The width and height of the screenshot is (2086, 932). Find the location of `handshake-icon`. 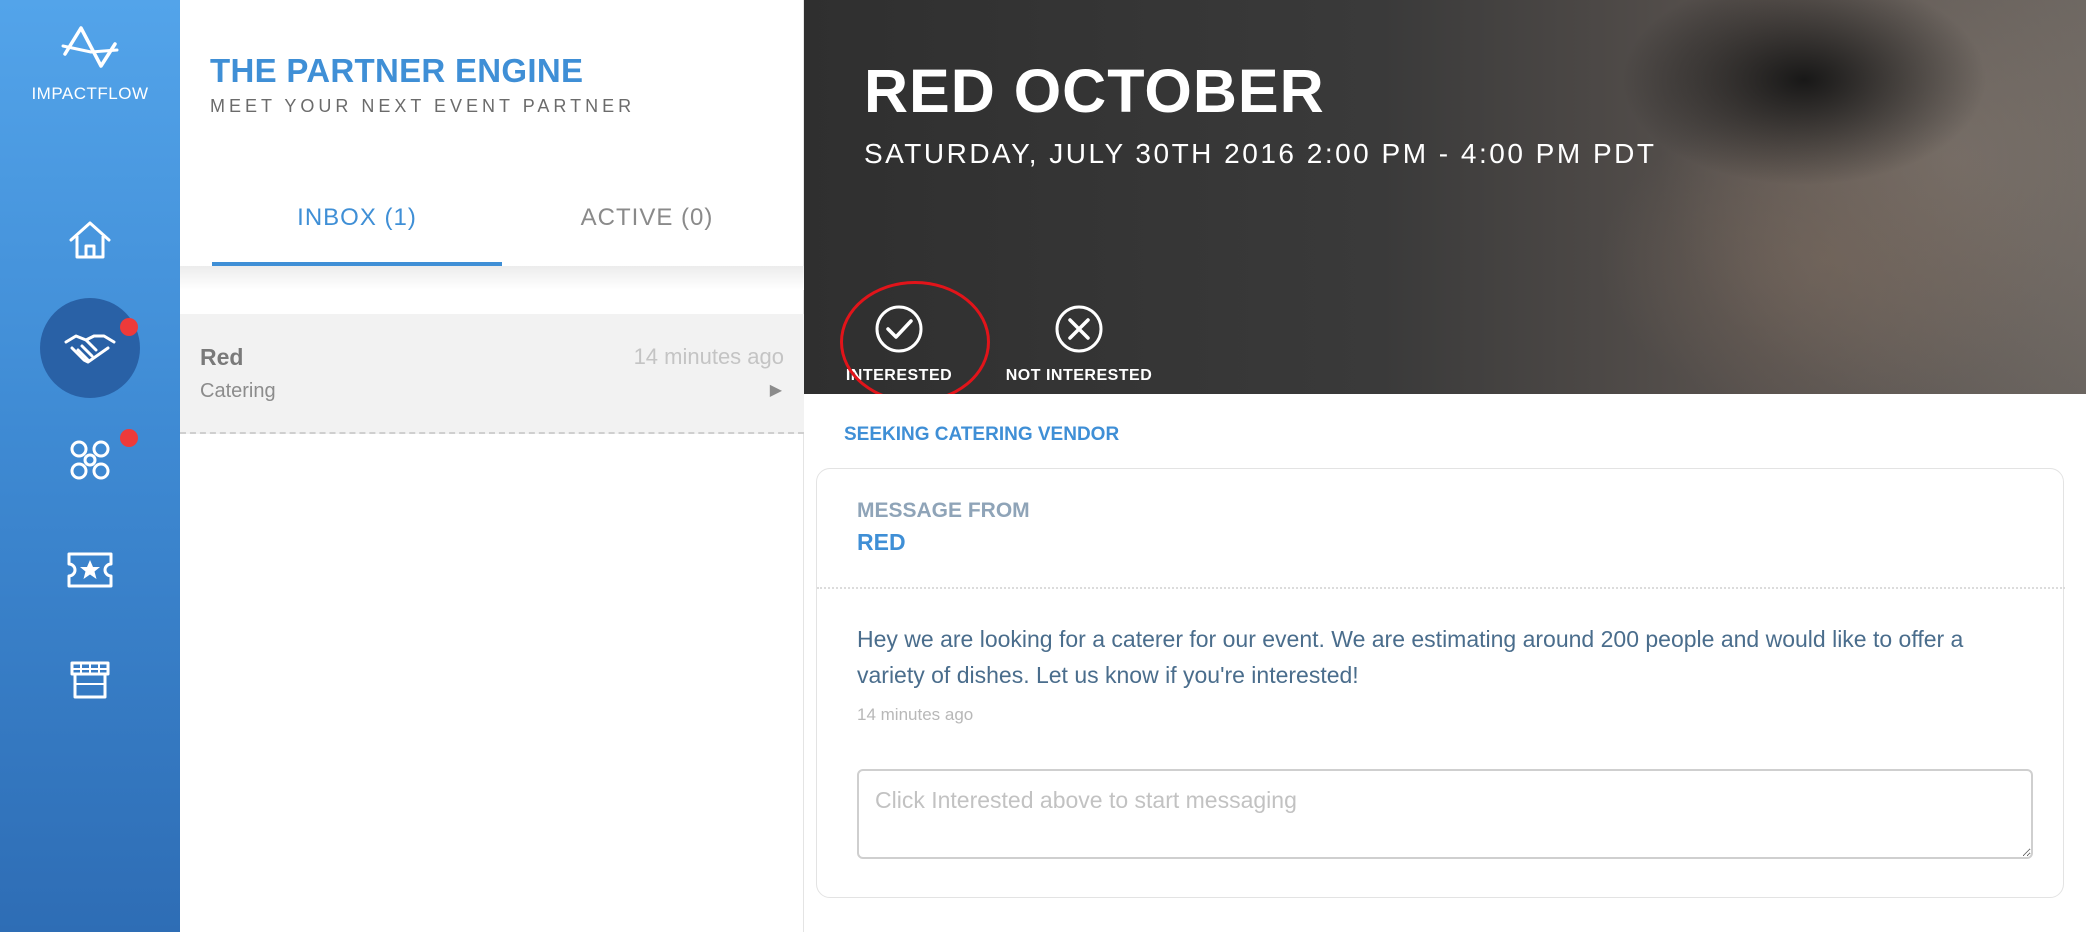

handshake-icon is located at coordinates (90, 349).